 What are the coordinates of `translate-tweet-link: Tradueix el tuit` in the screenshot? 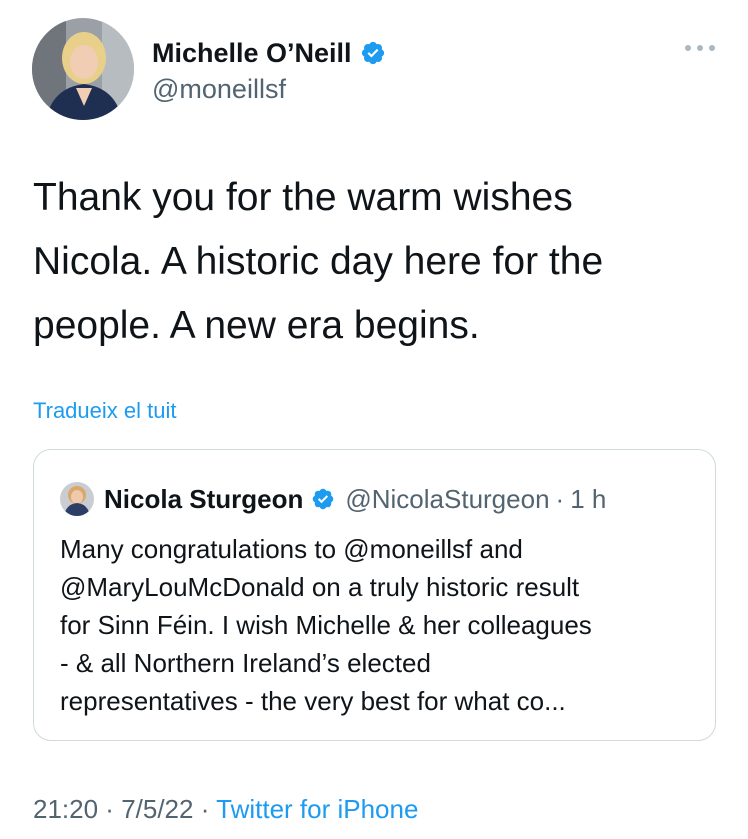 It's located at (104, 411).